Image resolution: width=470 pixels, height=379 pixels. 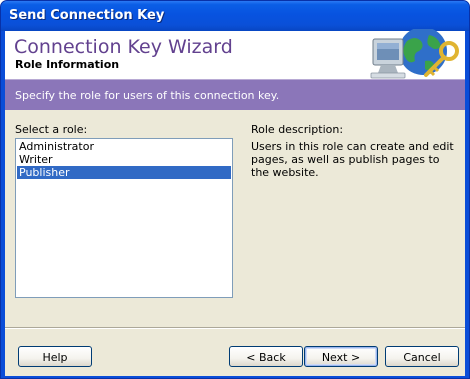 I want to click on window-title: Send Connection Key, so click(x=87, y=15).